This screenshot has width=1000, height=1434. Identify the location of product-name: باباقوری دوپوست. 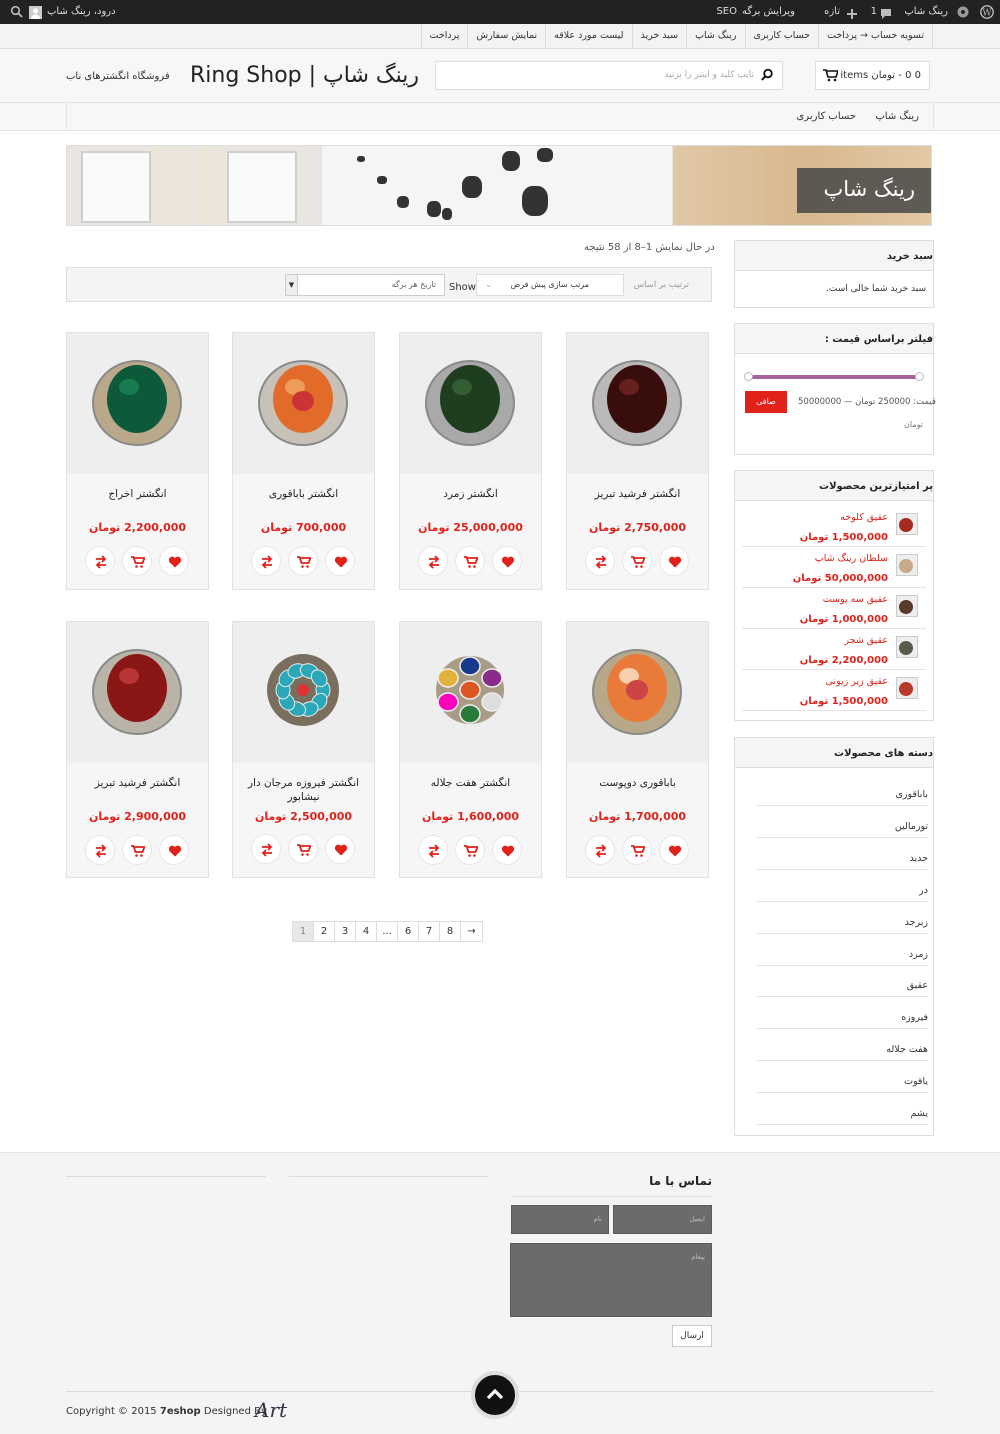
(637, 783).